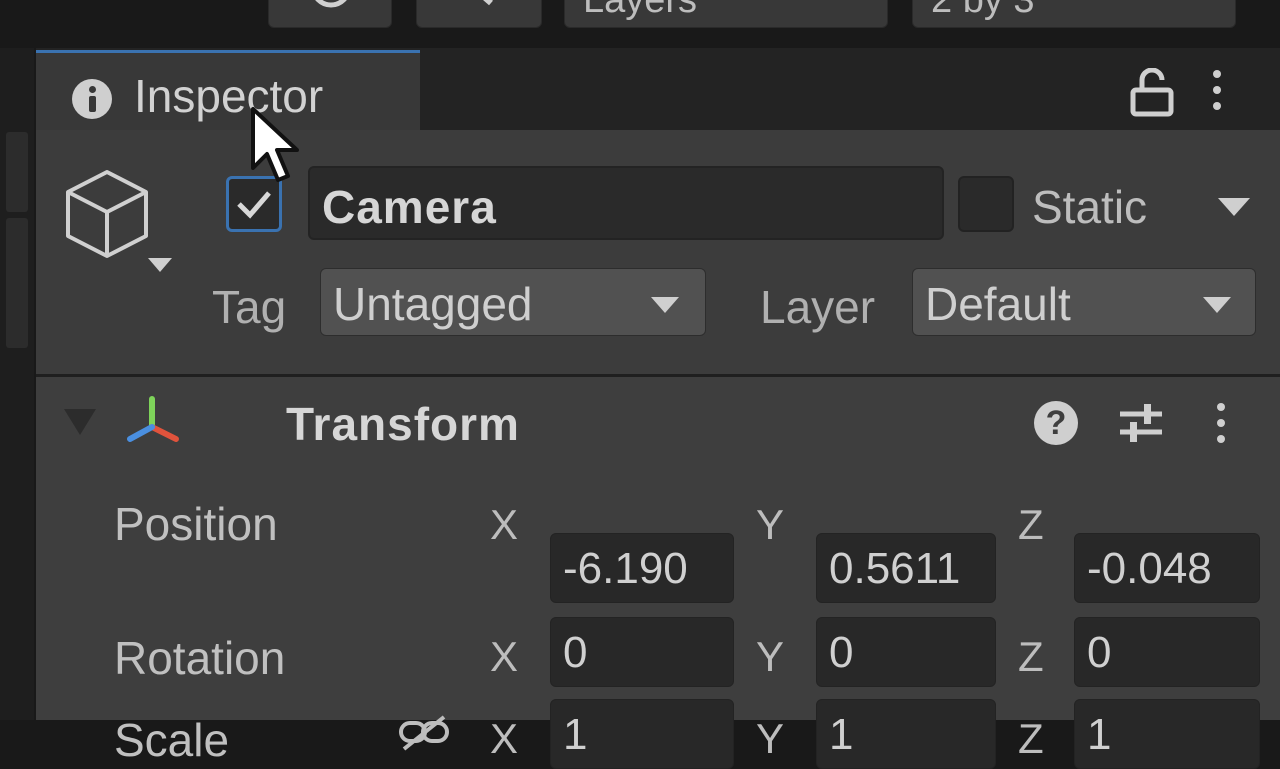 The image size is (1280, 769). Describe the element at coordinates (1221, 427) in the screenshot. I see `component-menu-kebab-icon` at that location.